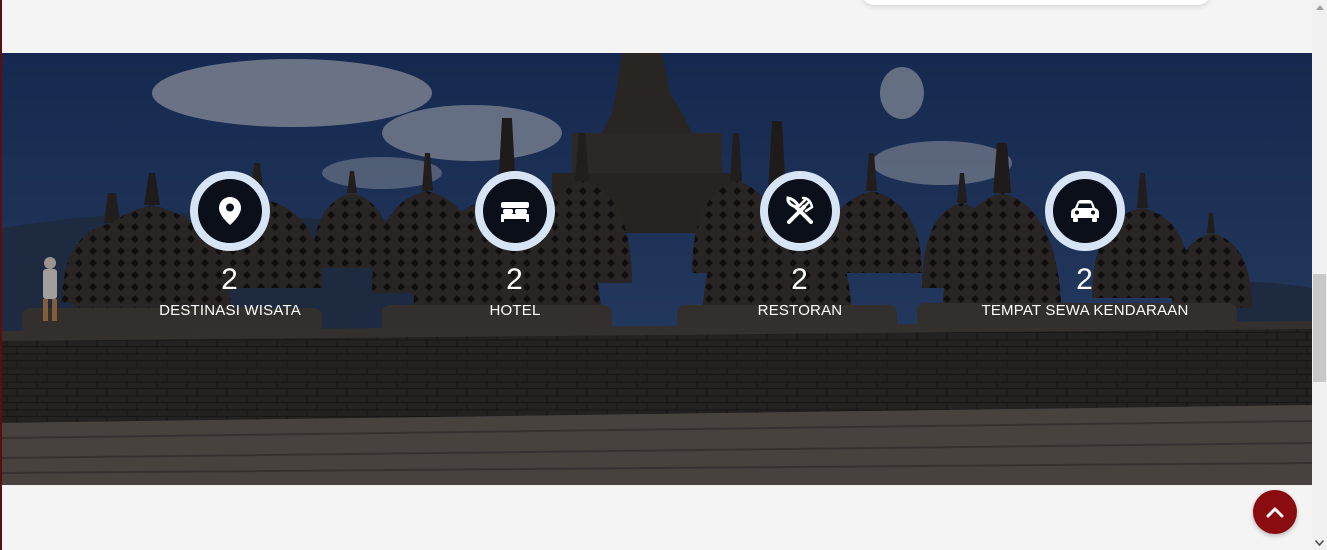 This screenshot has height=550, width=1327. I want to click on stat-label: DESTINASI WISATA, so click(230, 310).